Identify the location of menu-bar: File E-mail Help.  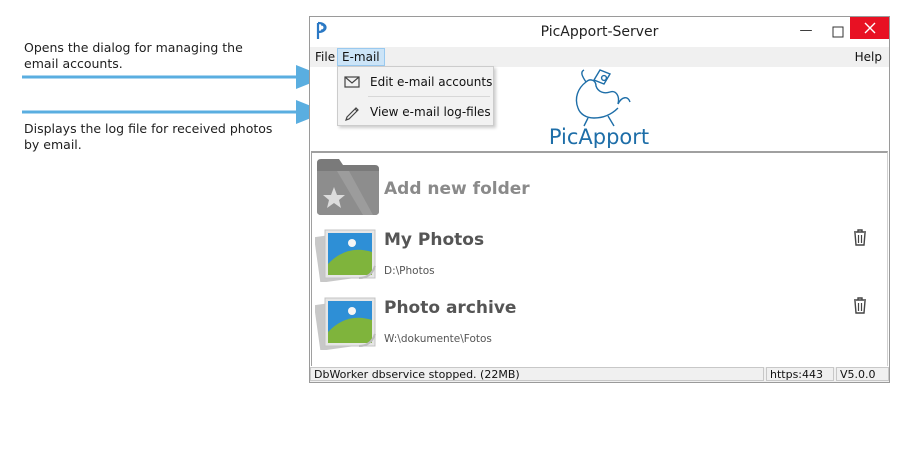
(599, 57).